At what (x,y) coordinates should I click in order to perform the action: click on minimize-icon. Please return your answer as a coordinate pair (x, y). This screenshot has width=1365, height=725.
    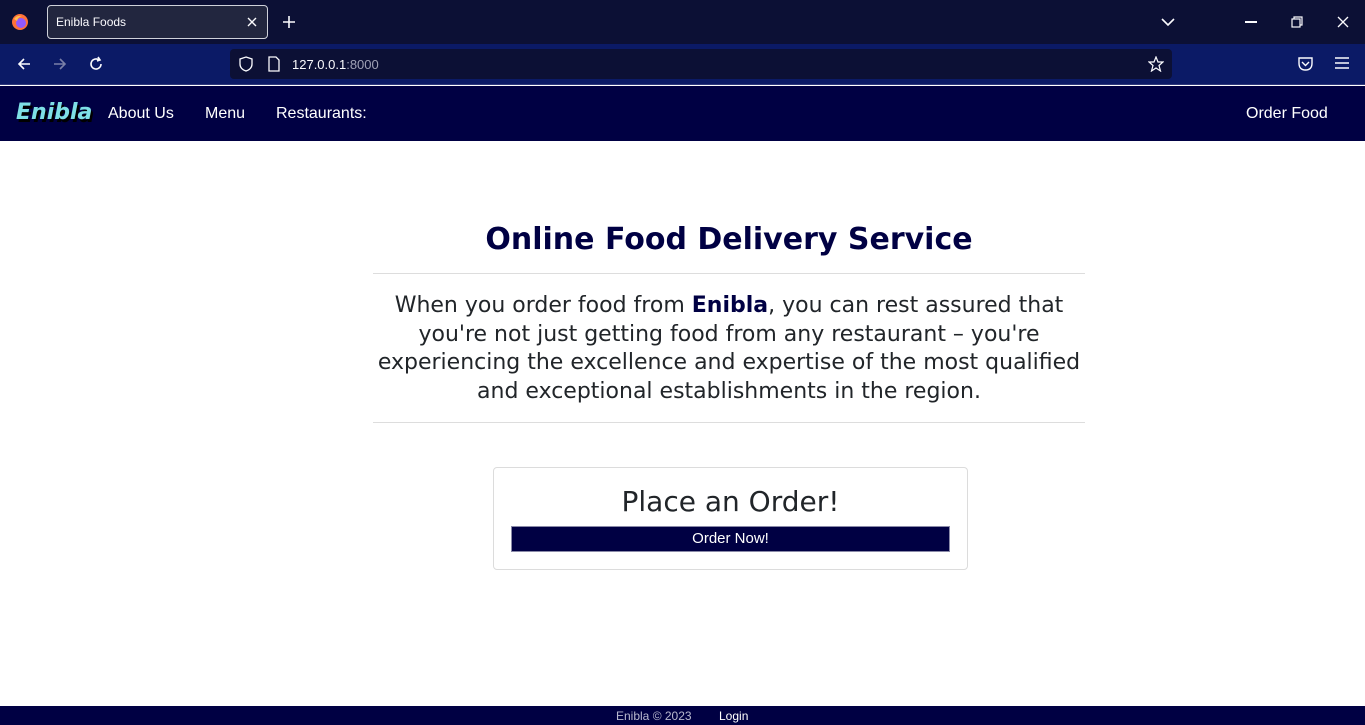
    Looking at the image, I should click on (1251, 22).